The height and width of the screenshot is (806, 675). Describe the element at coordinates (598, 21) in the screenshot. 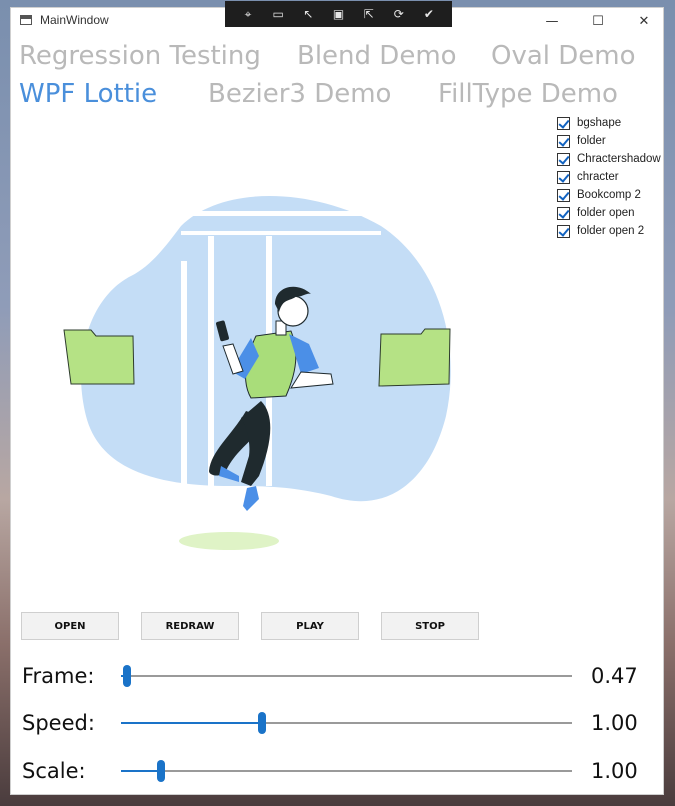

I see `maximize-button: ☐` at that location.